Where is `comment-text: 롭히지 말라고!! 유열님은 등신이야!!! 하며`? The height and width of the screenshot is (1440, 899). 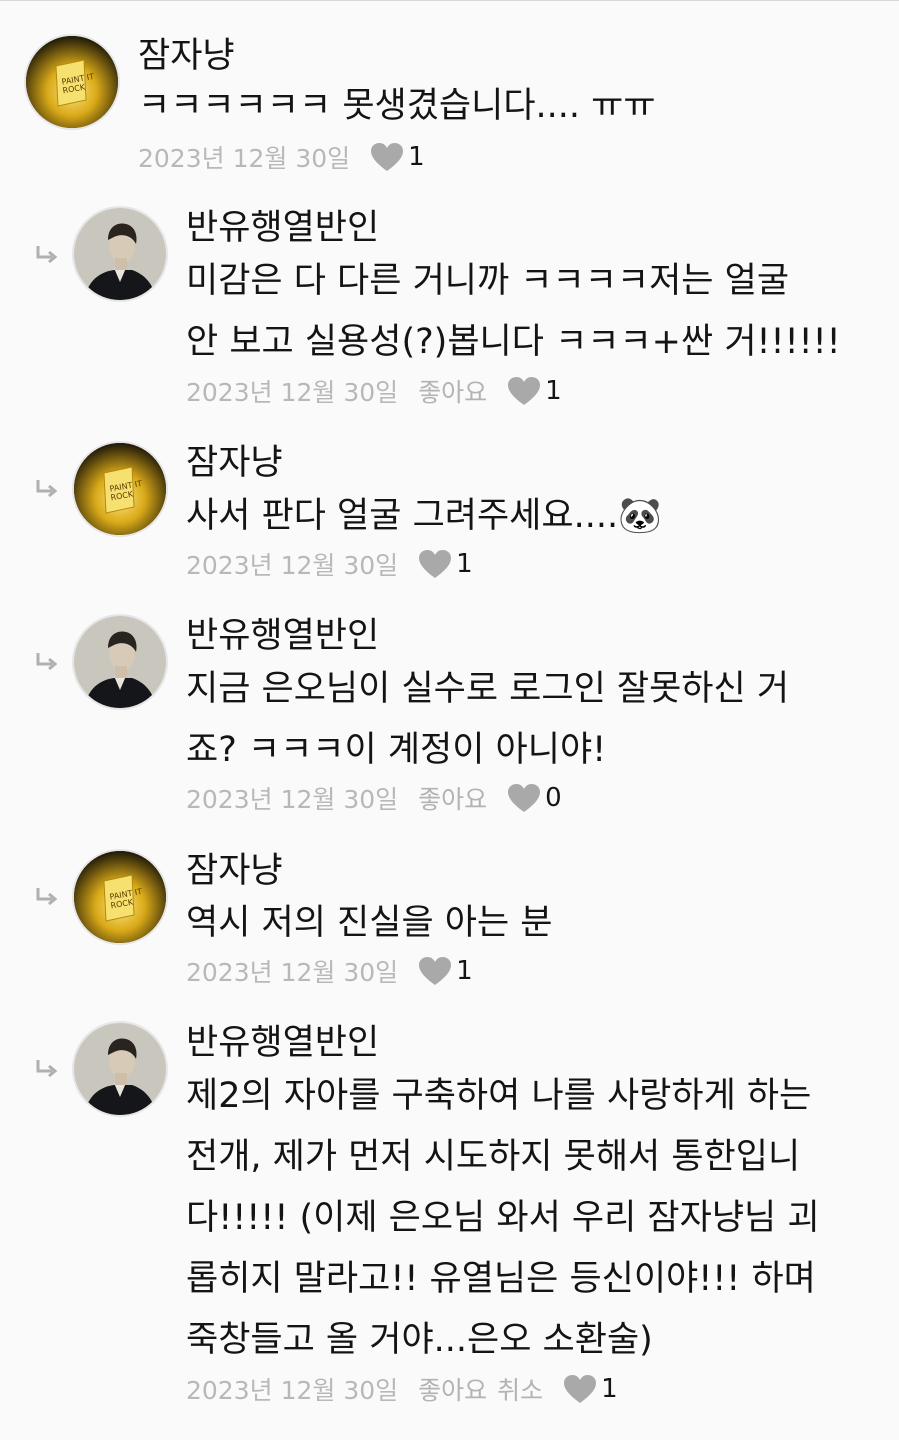
comment-text: 롭히지 말라고!! 유열님은 등신이야!!! 하며 is located at coordinates (501, 1279).